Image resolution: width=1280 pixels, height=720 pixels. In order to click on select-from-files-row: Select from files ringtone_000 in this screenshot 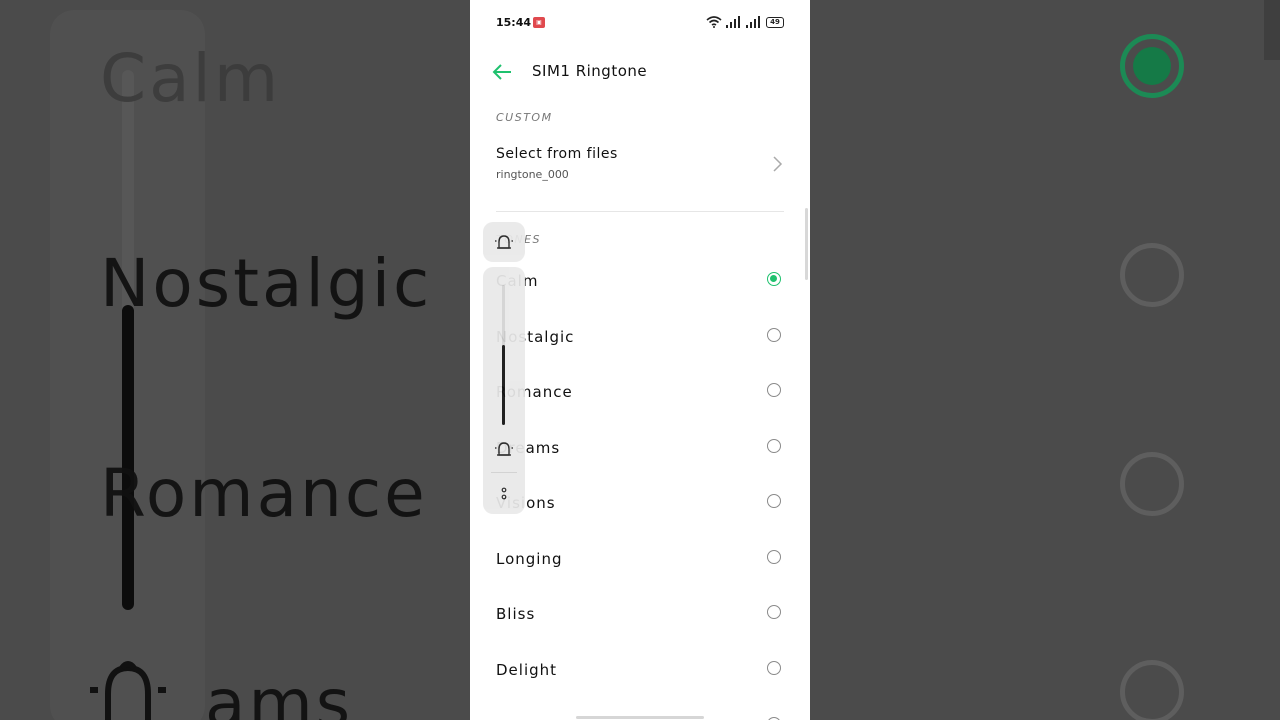, I will do `click(640, 168)`.